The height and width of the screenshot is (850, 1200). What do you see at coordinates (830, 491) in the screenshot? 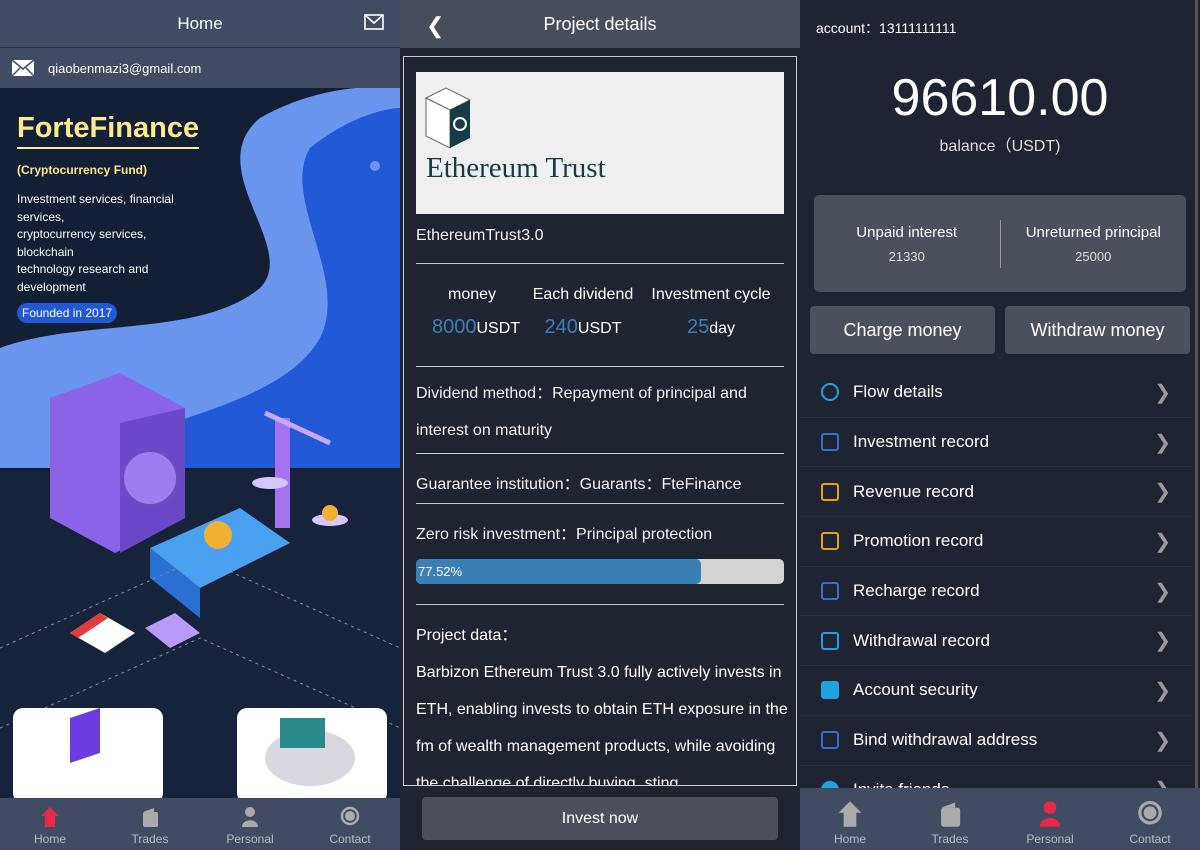
I see `document-icon` at bounding box center [830, 491].